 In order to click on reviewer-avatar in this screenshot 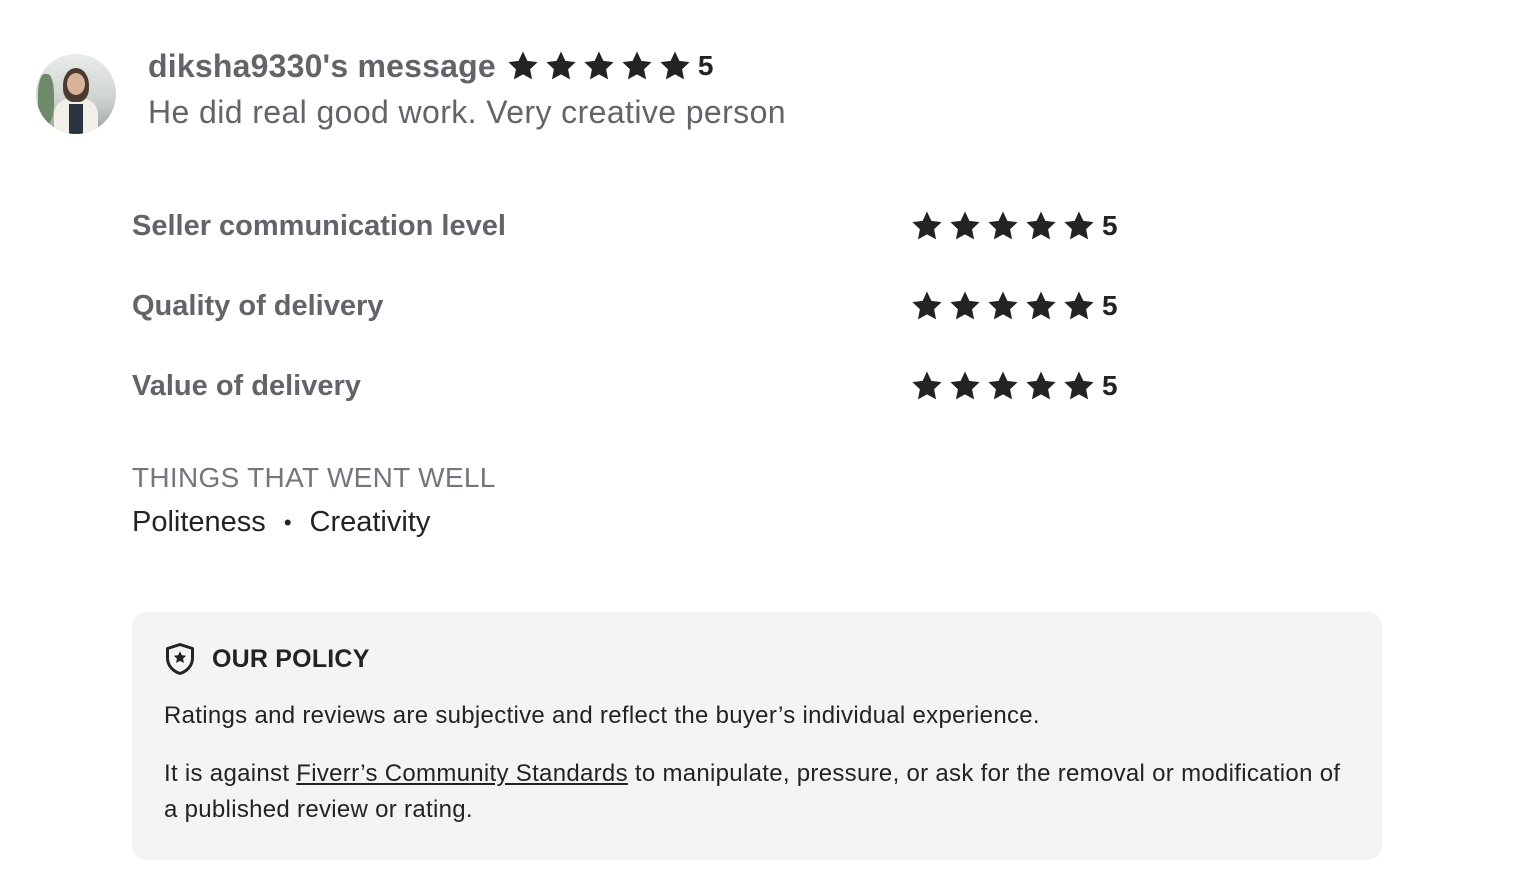, I will do `click(76, 94)`.